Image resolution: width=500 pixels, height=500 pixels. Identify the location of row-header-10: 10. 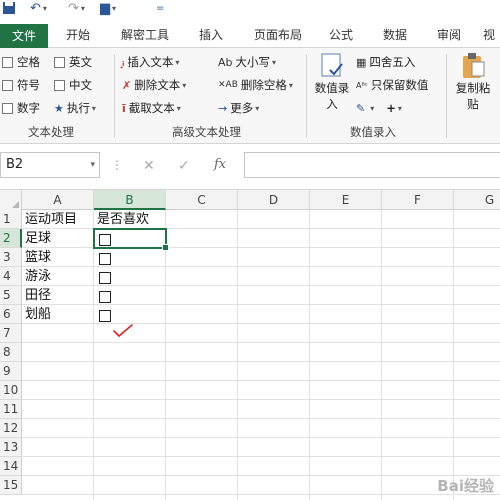
(11, 390).